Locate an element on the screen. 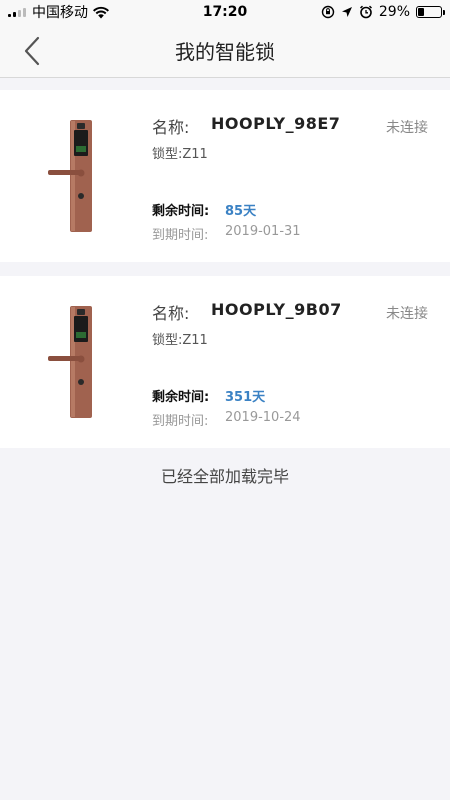 The height and width of the screenshot is (800, 450). remaining-value: 85天 is located at coordinates (241, 211).